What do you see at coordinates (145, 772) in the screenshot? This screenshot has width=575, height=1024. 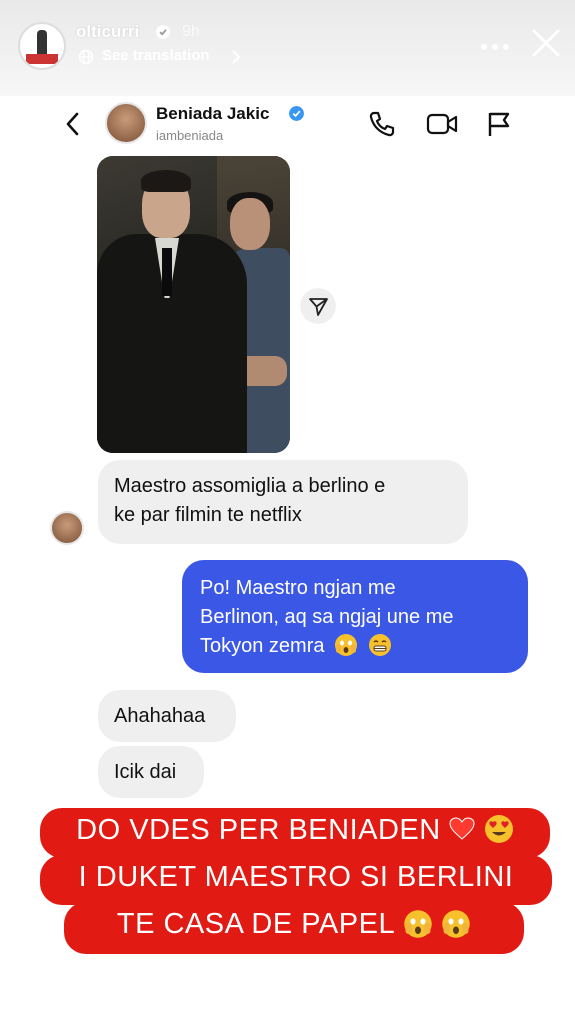 I see `message-text: Icik dai` at bounding box center [145, 772].